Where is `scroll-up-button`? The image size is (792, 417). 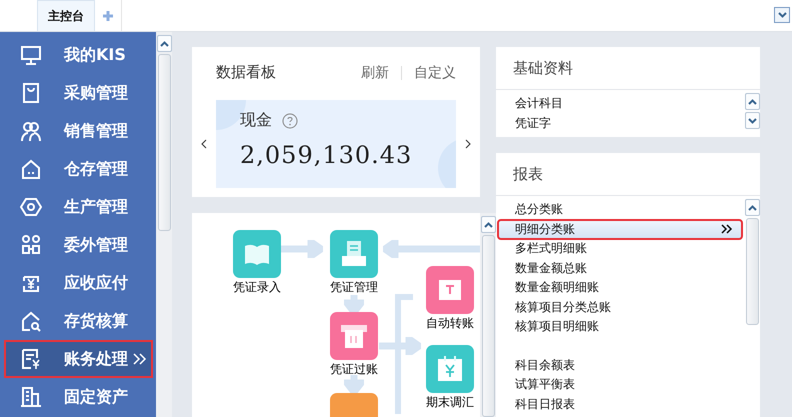
scroll-up-button is located at coordinates (752, 101).